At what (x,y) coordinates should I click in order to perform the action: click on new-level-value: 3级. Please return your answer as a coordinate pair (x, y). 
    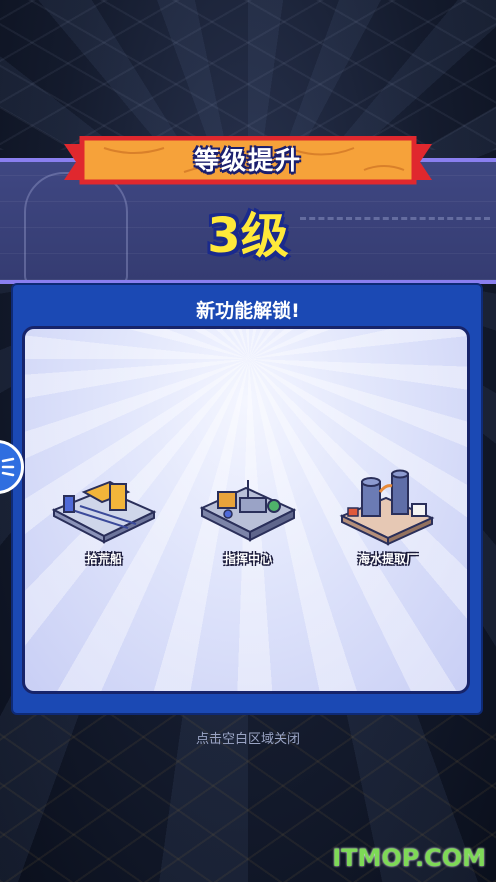
    Looking at the image, I should click on (248, 236).